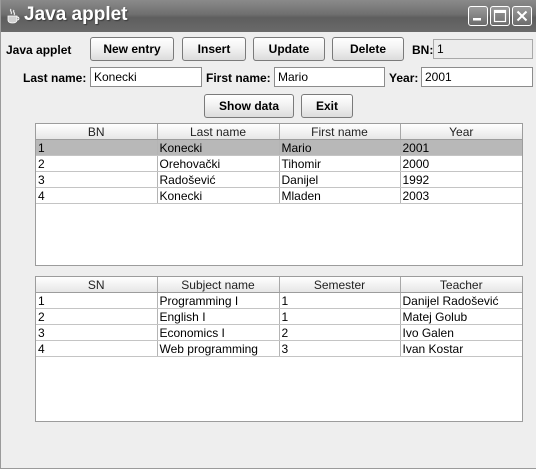 This screenshot has width=536, height=469. Describe the element at coordinates (218, 132) in the screenshot. I see `column-header-last-name: Last name` at that location.